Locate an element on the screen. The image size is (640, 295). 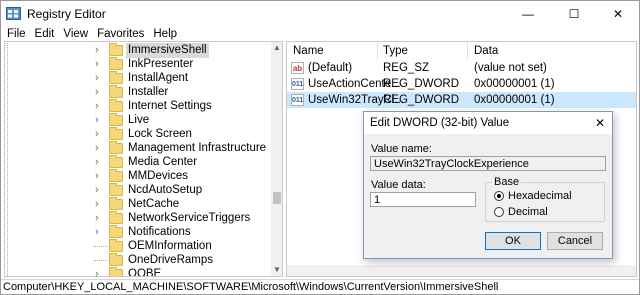
column-header-name: Name is located at coordinates (308, 51).